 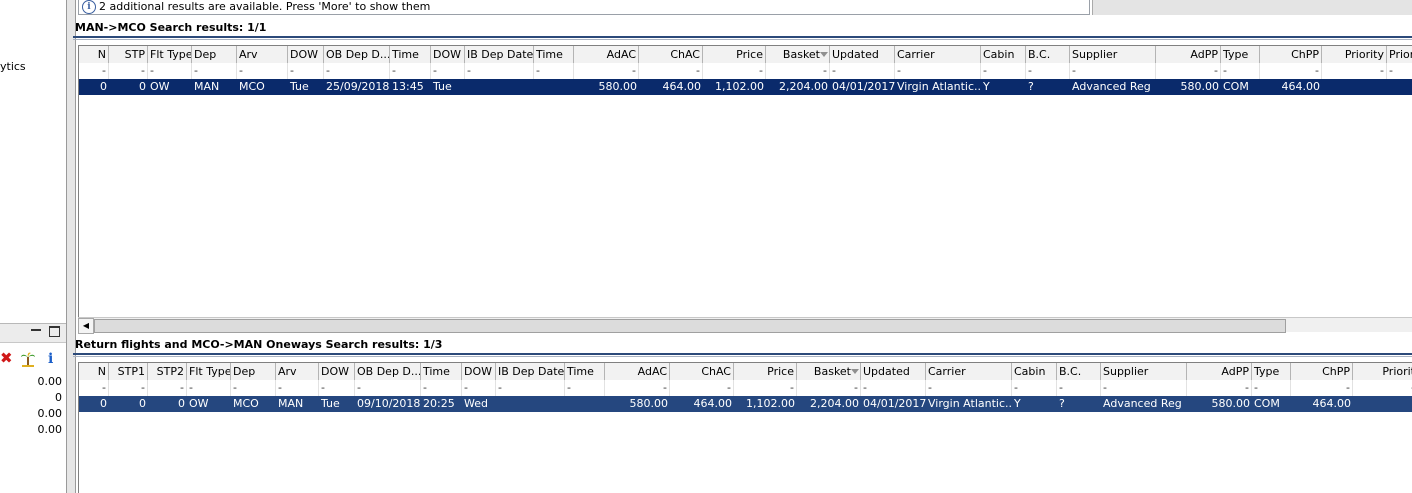 What do you see at coordinates (671, 54) in the screenshot?
I see `column-header: ChAC` at bounding box center [671, 54].